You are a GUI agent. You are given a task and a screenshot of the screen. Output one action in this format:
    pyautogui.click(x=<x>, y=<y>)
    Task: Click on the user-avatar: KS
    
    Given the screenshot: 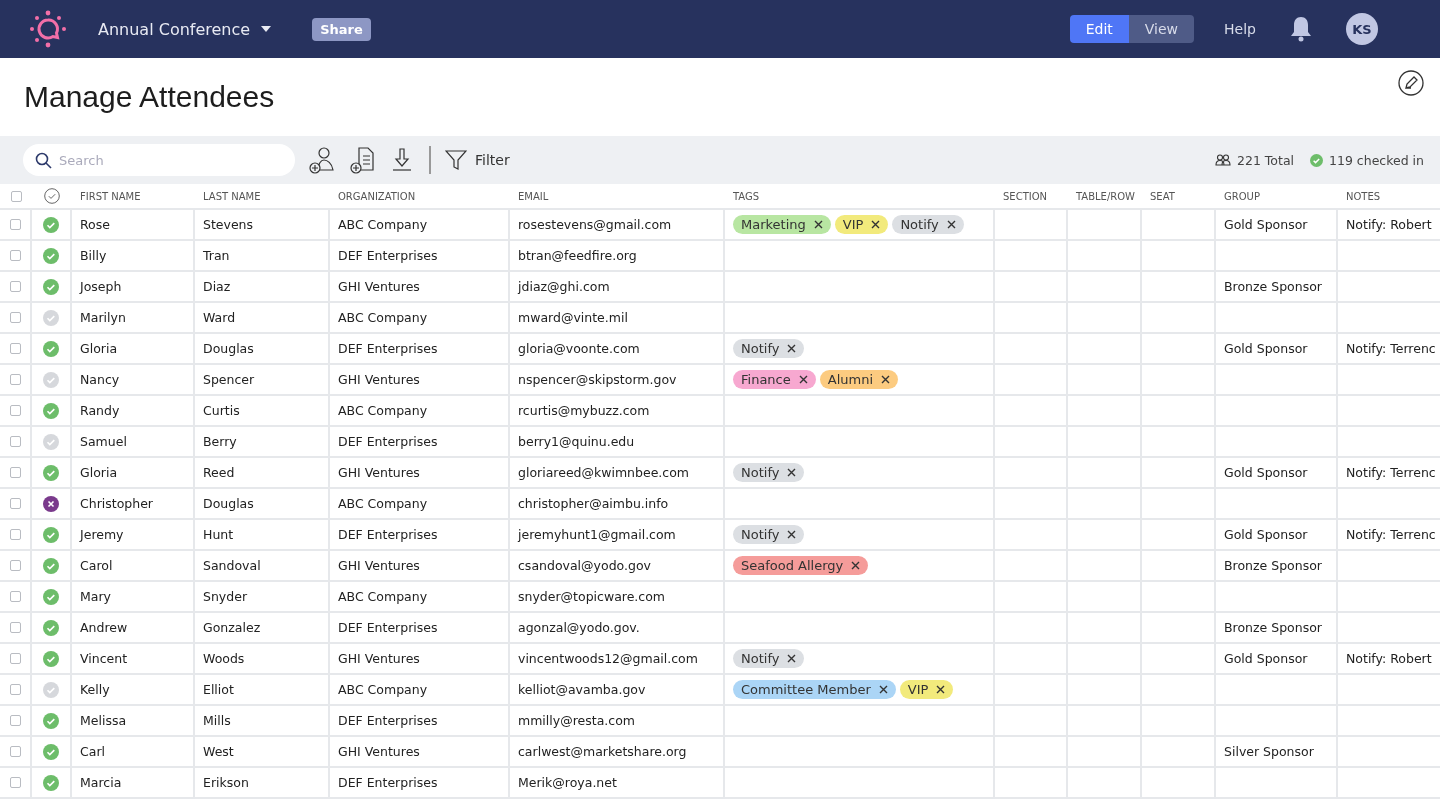 What is the action you would take?
    pyautogui.click(x=1362, y=29)
    